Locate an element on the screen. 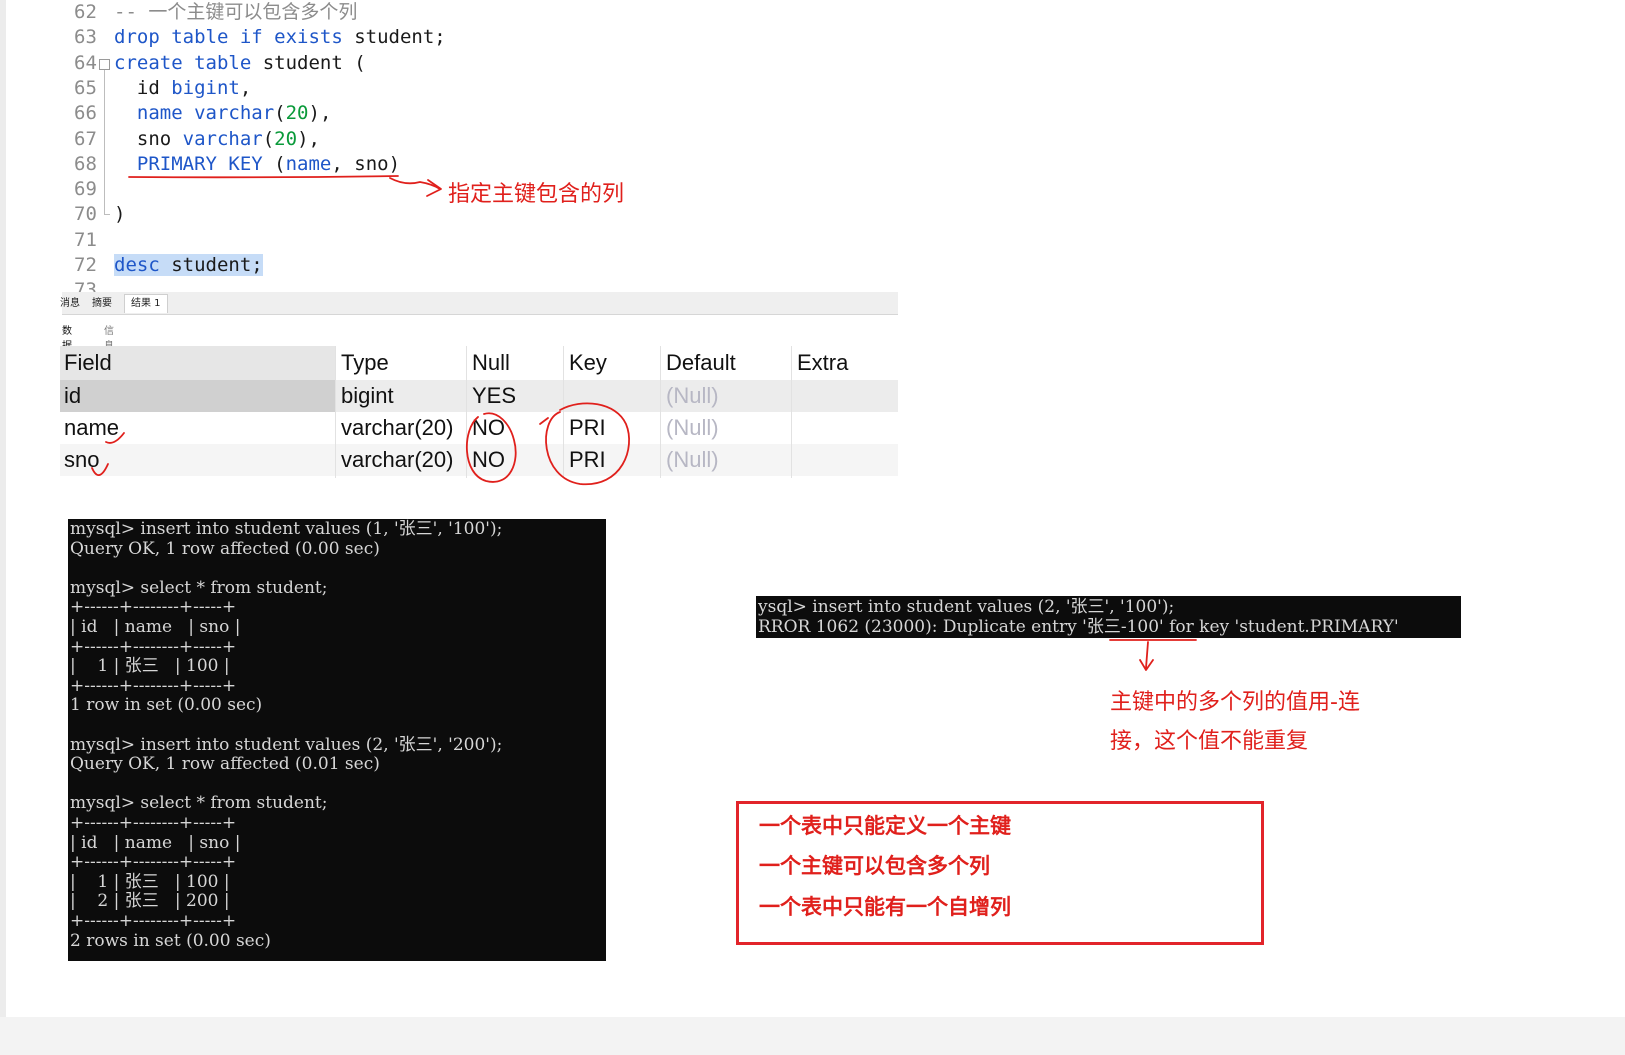 The height and width of the screenshot is (1055, 1625). selected-cell-bg is located at coordinates (197, 396).